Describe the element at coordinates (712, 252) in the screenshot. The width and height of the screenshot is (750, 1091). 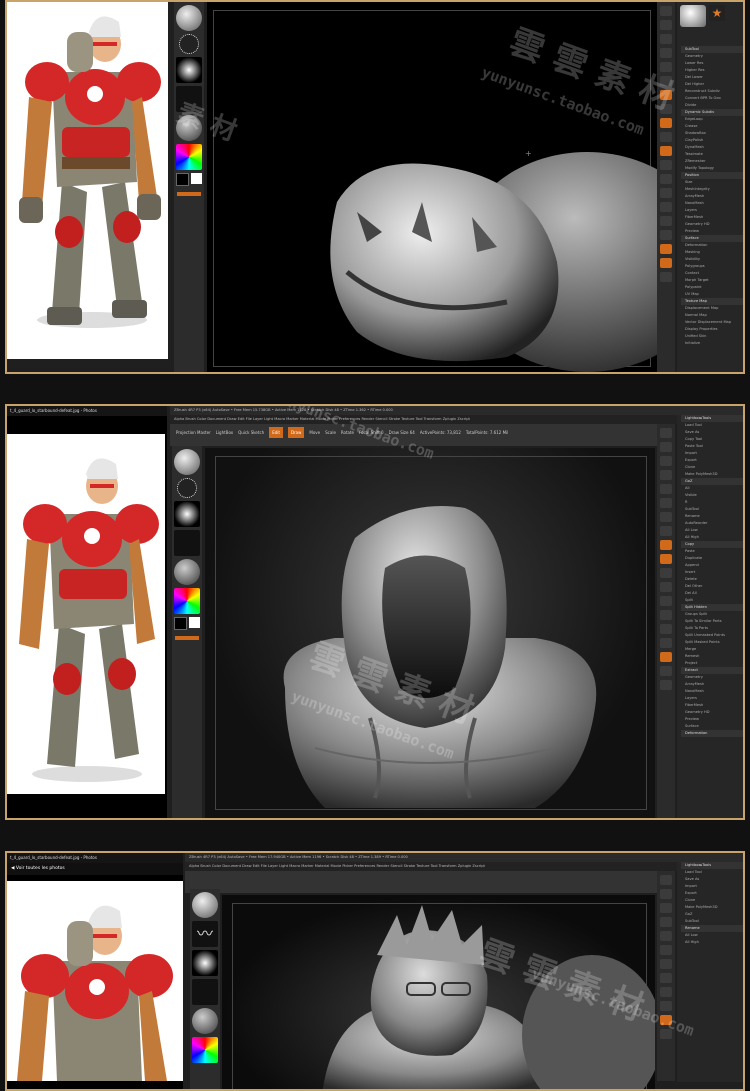
I see `tool-palette-item: Masking` at that location.